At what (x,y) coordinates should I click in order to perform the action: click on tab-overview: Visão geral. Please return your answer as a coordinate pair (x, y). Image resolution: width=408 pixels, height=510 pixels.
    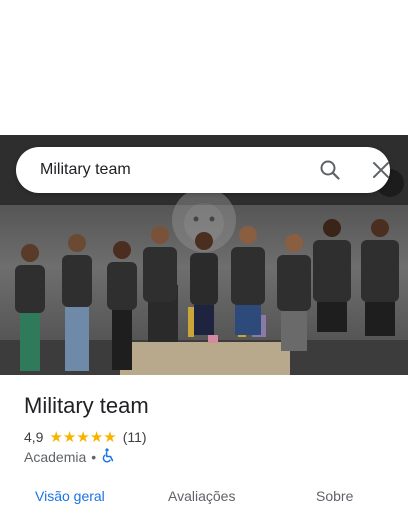
    Looking at the image, I should click on (70, 496).